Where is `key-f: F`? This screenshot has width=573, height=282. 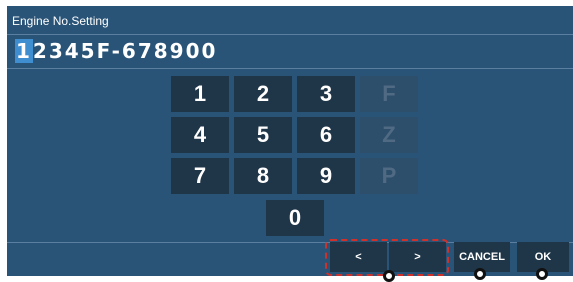
key-f: F is located at coordinates (389, 94).